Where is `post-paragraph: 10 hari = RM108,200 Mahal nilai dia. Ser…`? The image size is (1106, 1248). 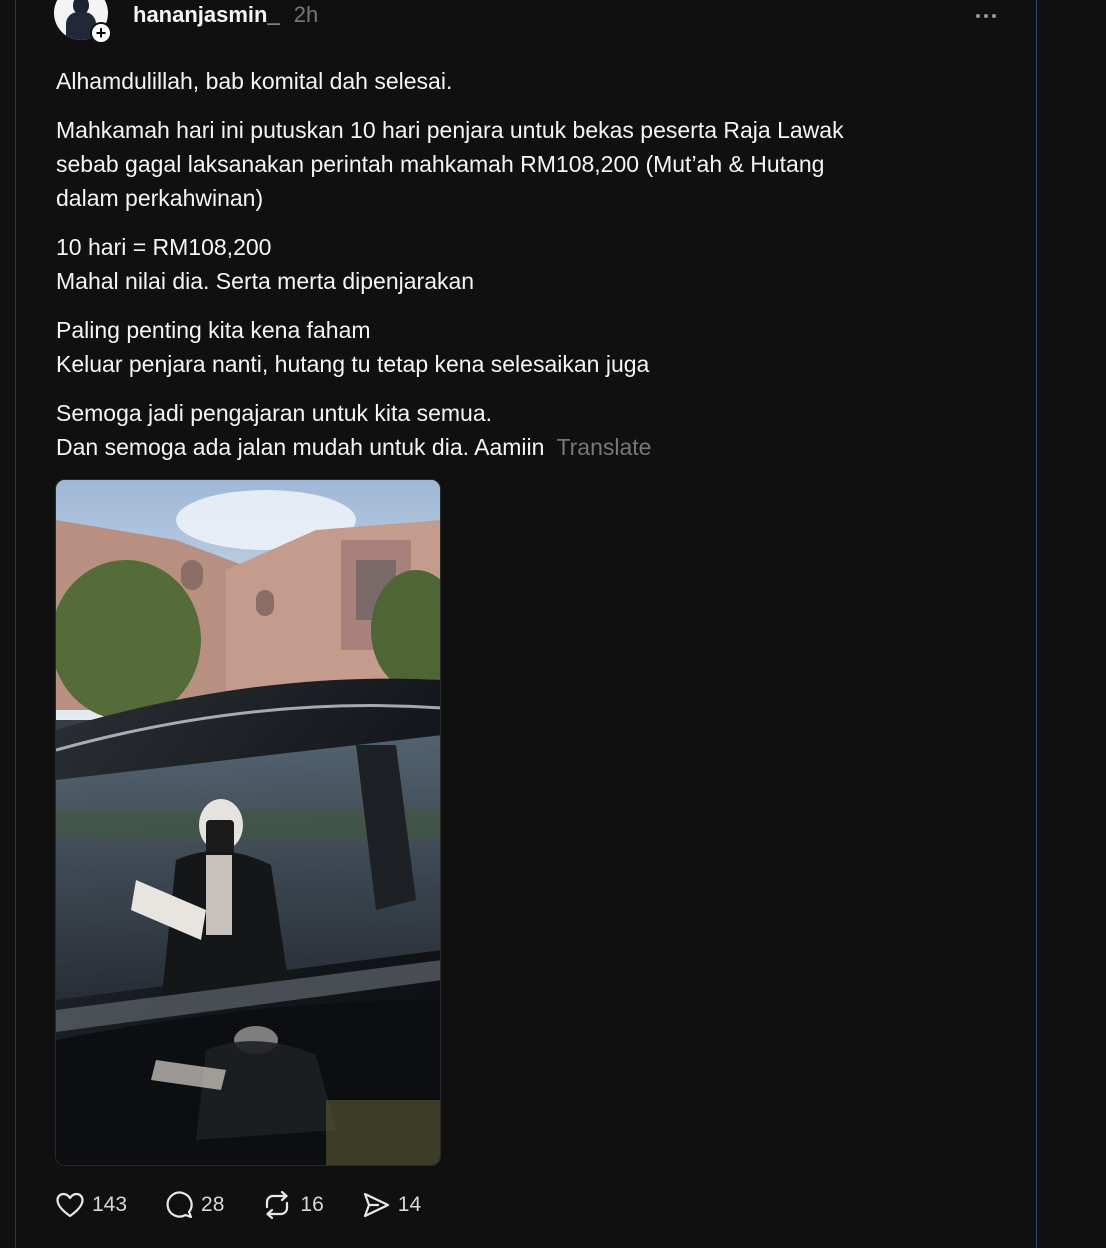
post-paragraph: 10 hari = RM108,200 Mahal nilai dia. Ser… is located at coordinates (486, 264).